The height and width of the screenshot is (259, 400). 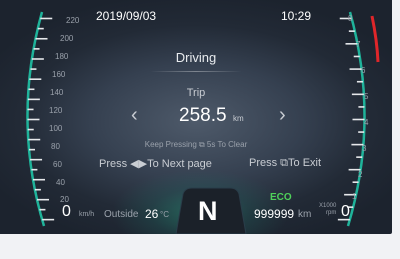 I want to click on next-page-hint: Press ◀▶To Next page, so click(x=155, y=164).